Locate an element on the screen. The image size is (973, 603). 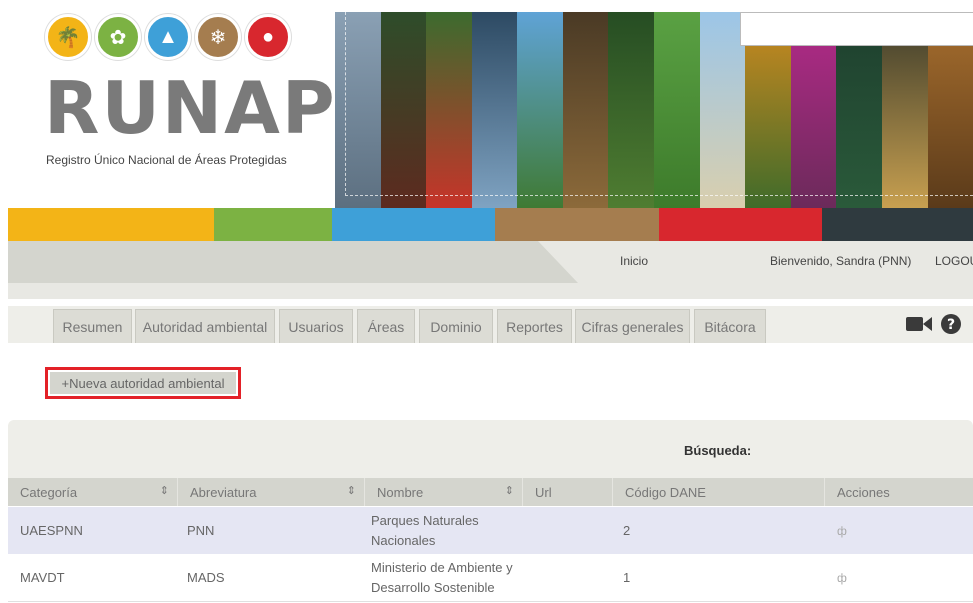
palm-tree-icon: 🌴 is located at coordinates (68, 37).